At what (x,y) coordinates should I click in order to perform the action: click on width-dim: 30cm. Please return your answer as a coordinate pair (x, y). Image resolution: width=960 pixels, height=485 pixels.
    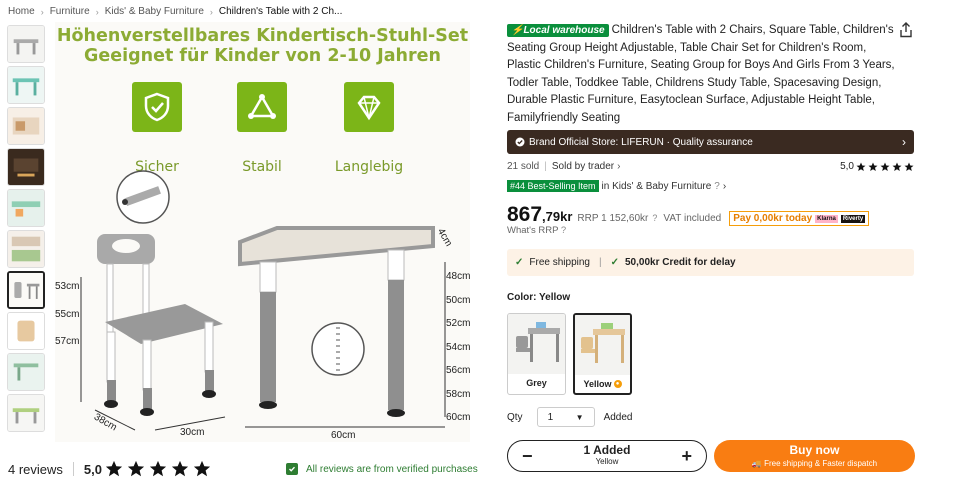
    Looking at the image, I should click on (192, 432).